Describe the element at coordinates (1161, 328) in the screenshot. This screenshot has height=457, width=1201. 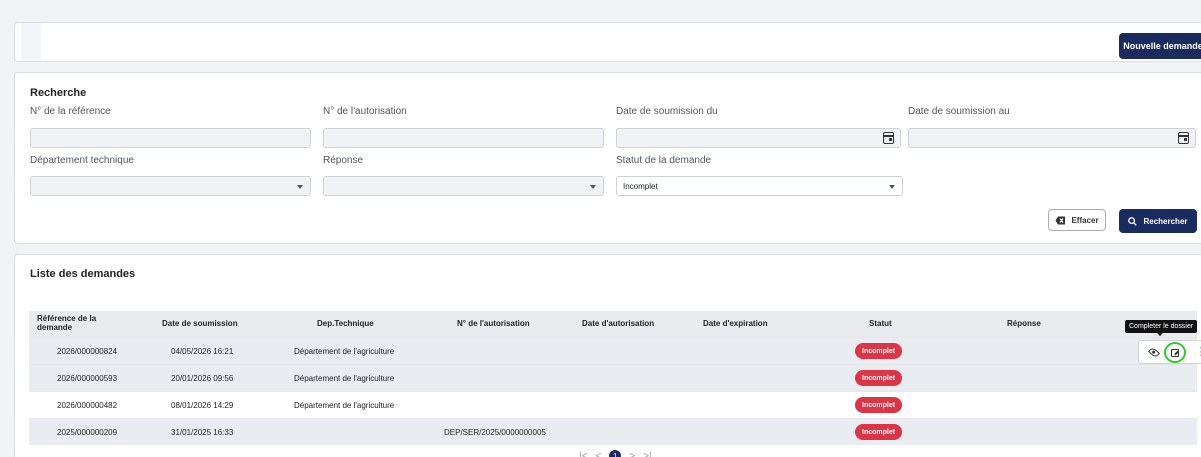
I see `tooltip: Completer le dossier` at that location.